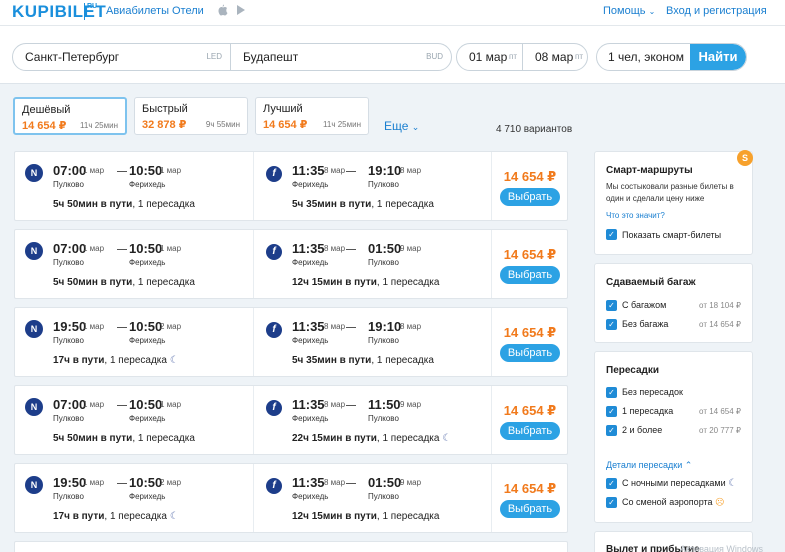 The width and height of the screenshot is (785, 552). I want to click on android-icon, so click(241, 11).